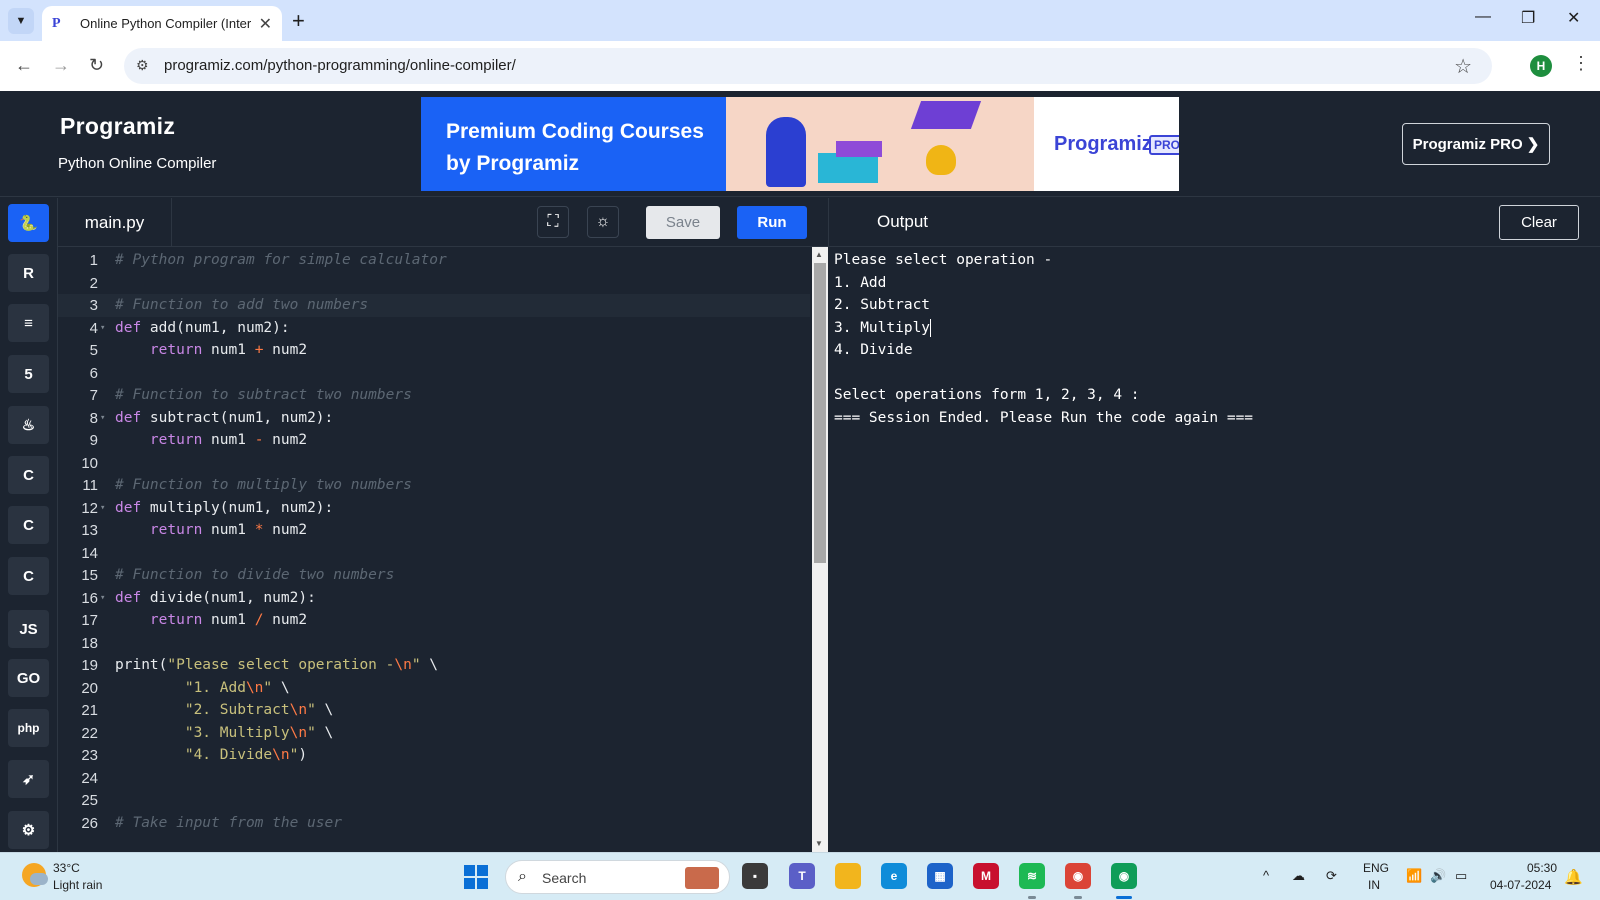 The height and width of the screenshot is (900, 1600). Describe the element at coordinates (819, 843) in the screenshot. I see `scroll-down-icon: ▼` at that location.